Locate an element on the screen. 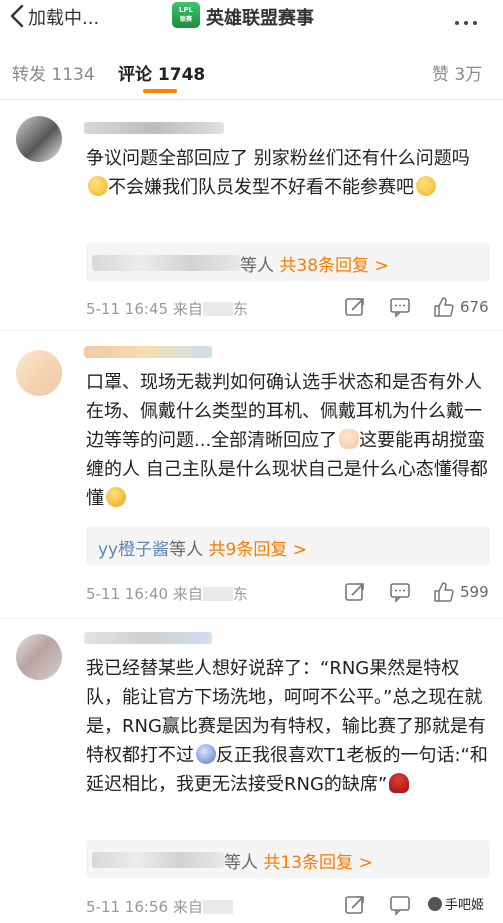 The image size is (503, 923). logo-text: LPL is located at coordinates (186, 10).